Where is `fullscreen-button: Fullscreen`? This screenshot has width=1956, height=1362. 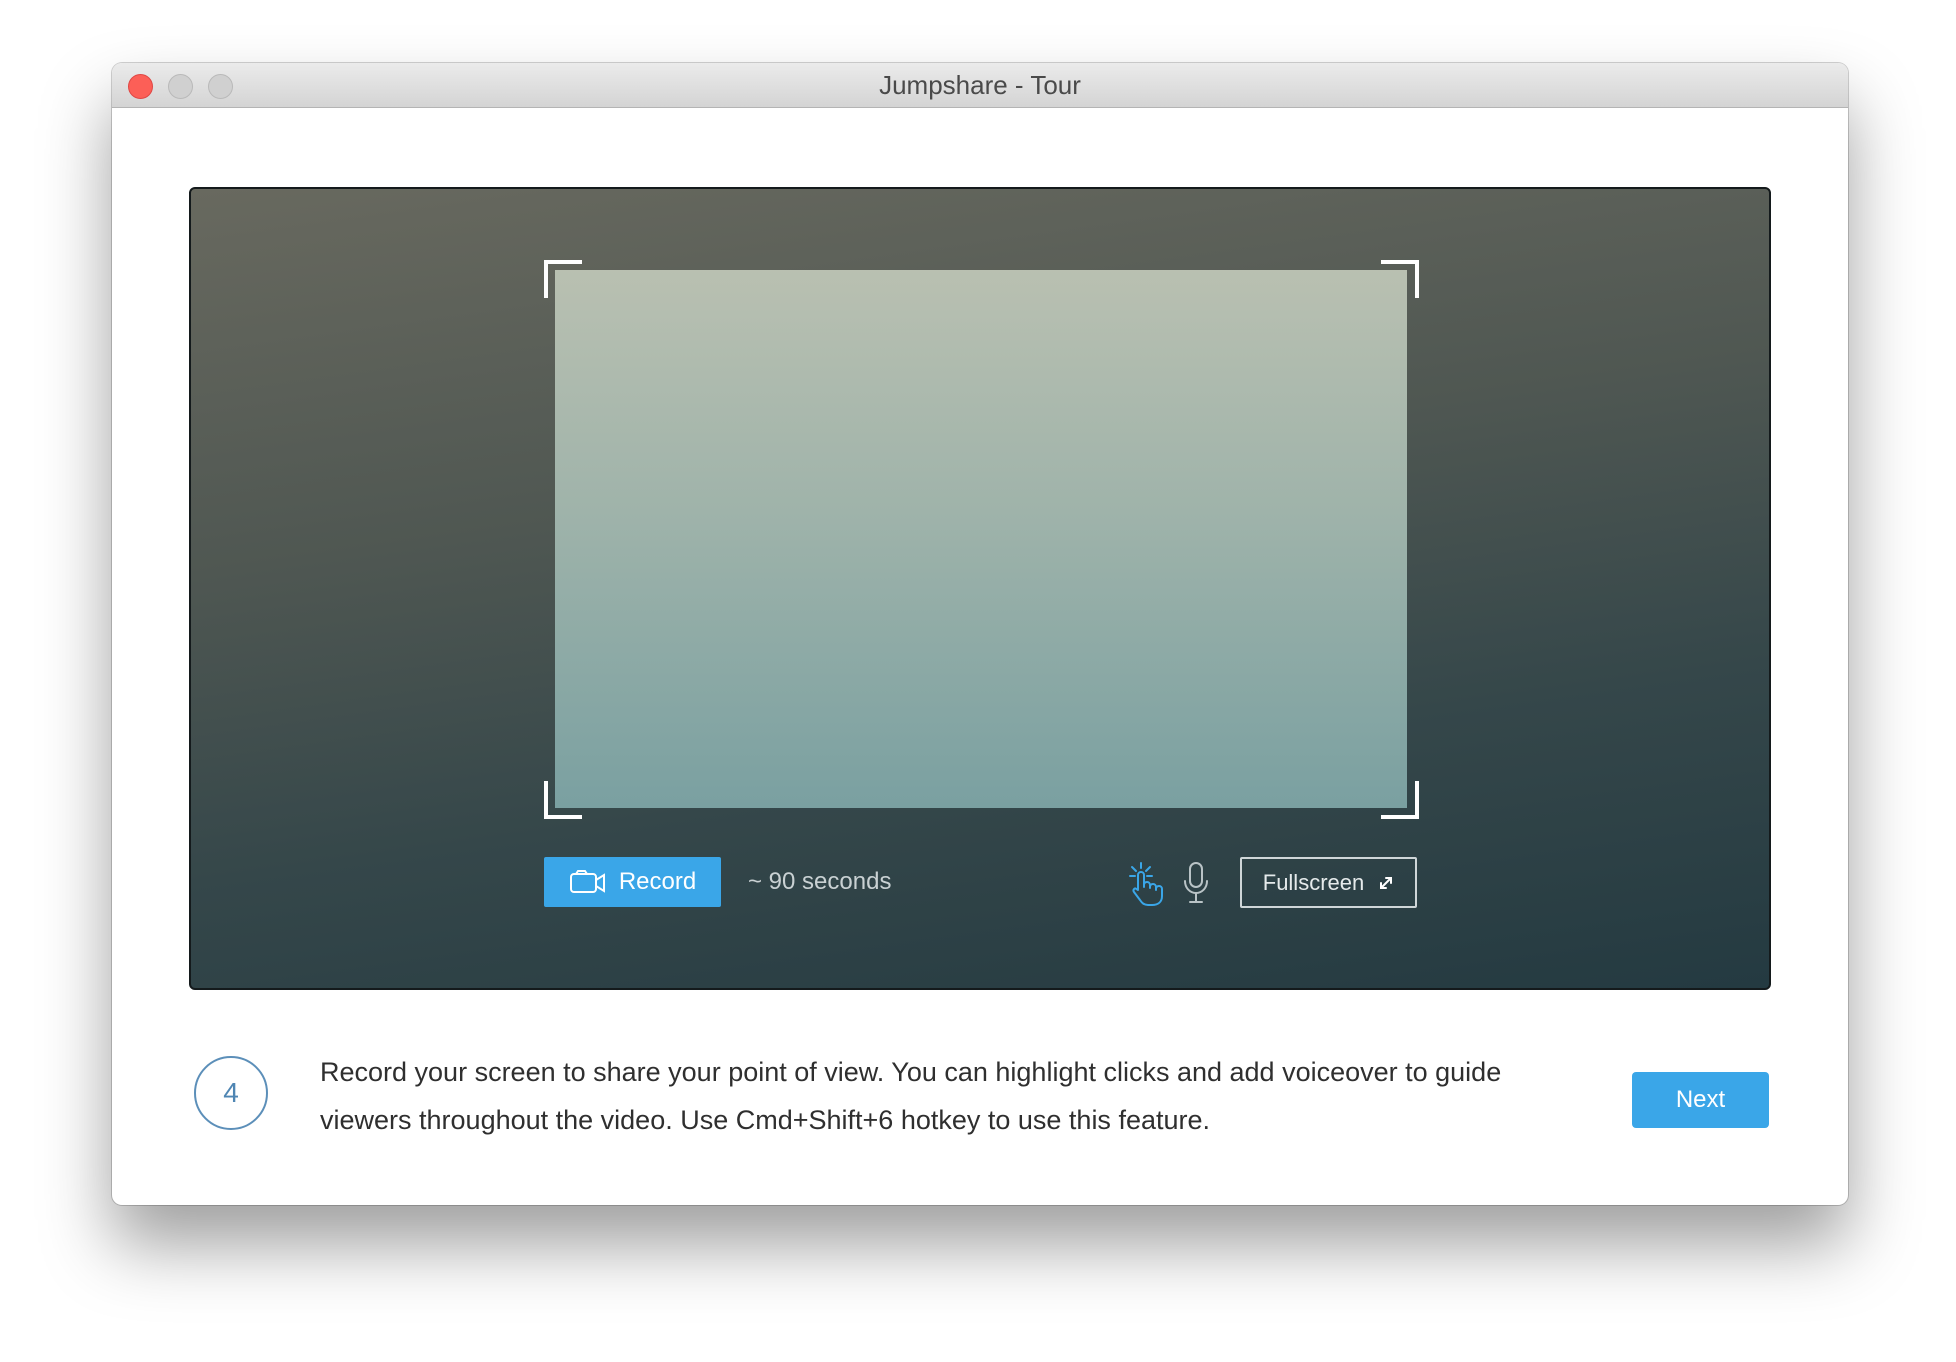 fullscreen-button: Fullscreen is located at coordinates (1328, 882).